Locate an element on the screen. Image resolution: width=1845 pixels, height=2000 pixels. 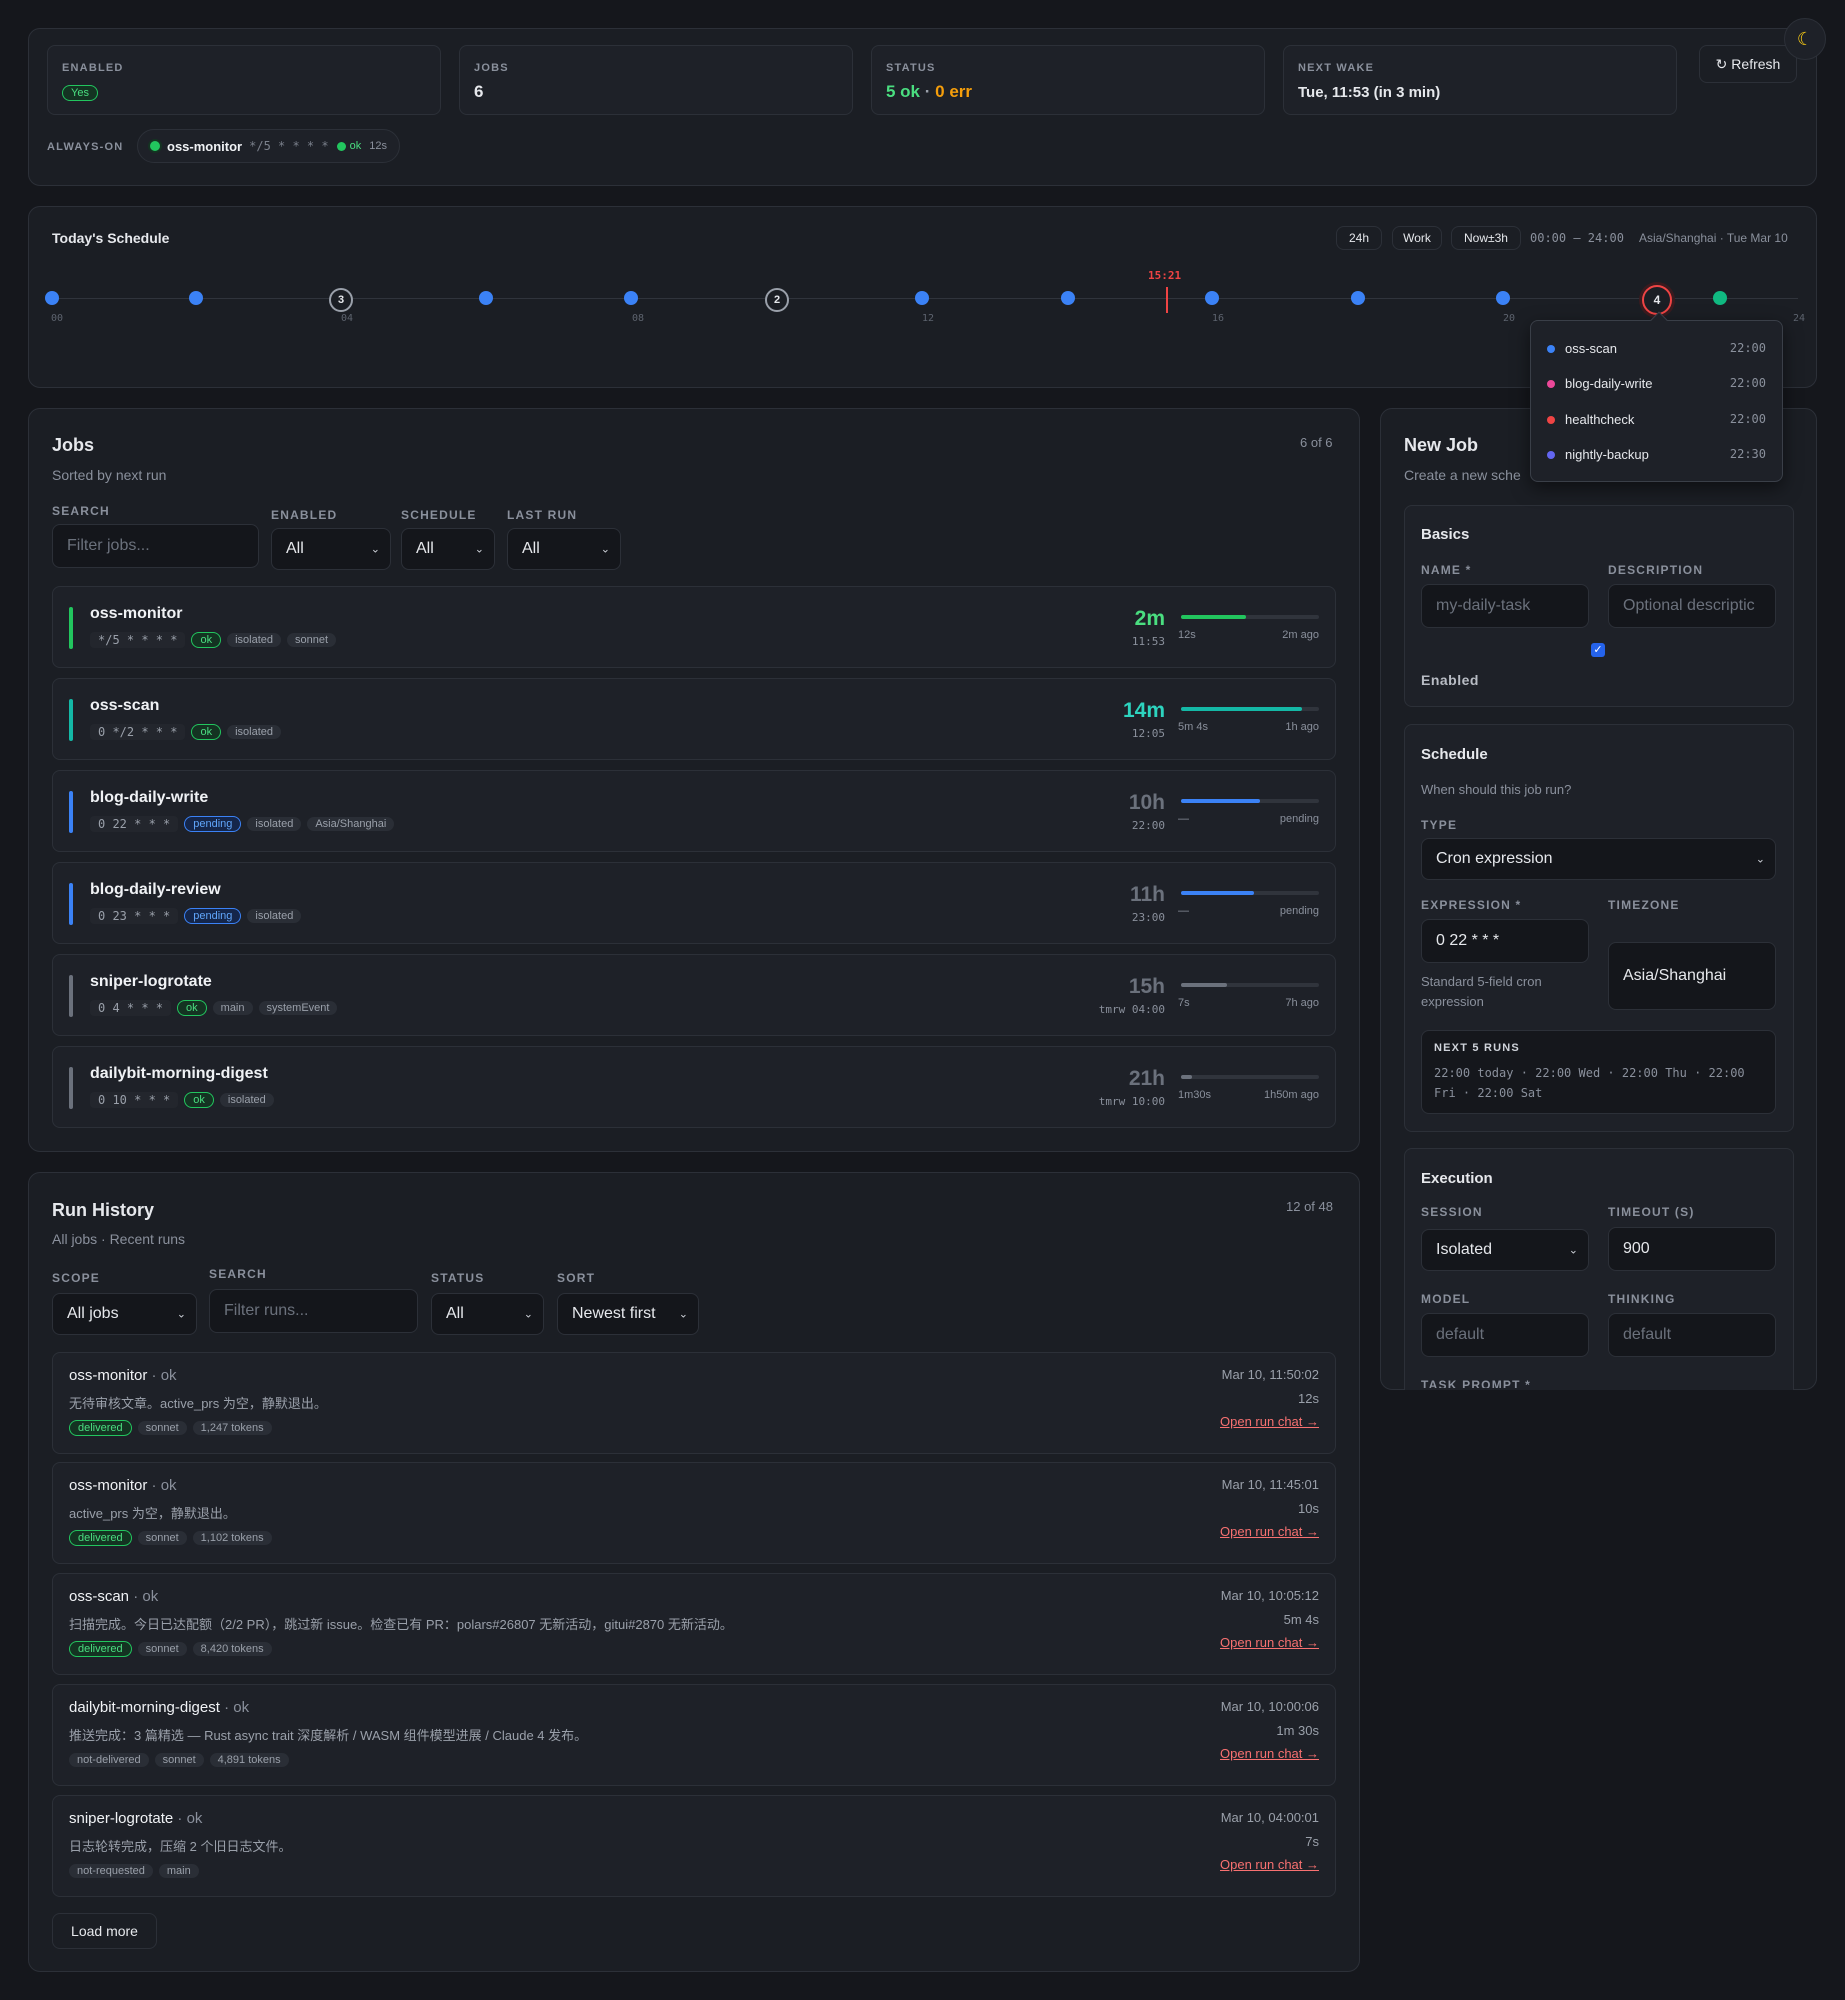
theme-toggle-button: ☾ is located at coordinates (1805, 39).